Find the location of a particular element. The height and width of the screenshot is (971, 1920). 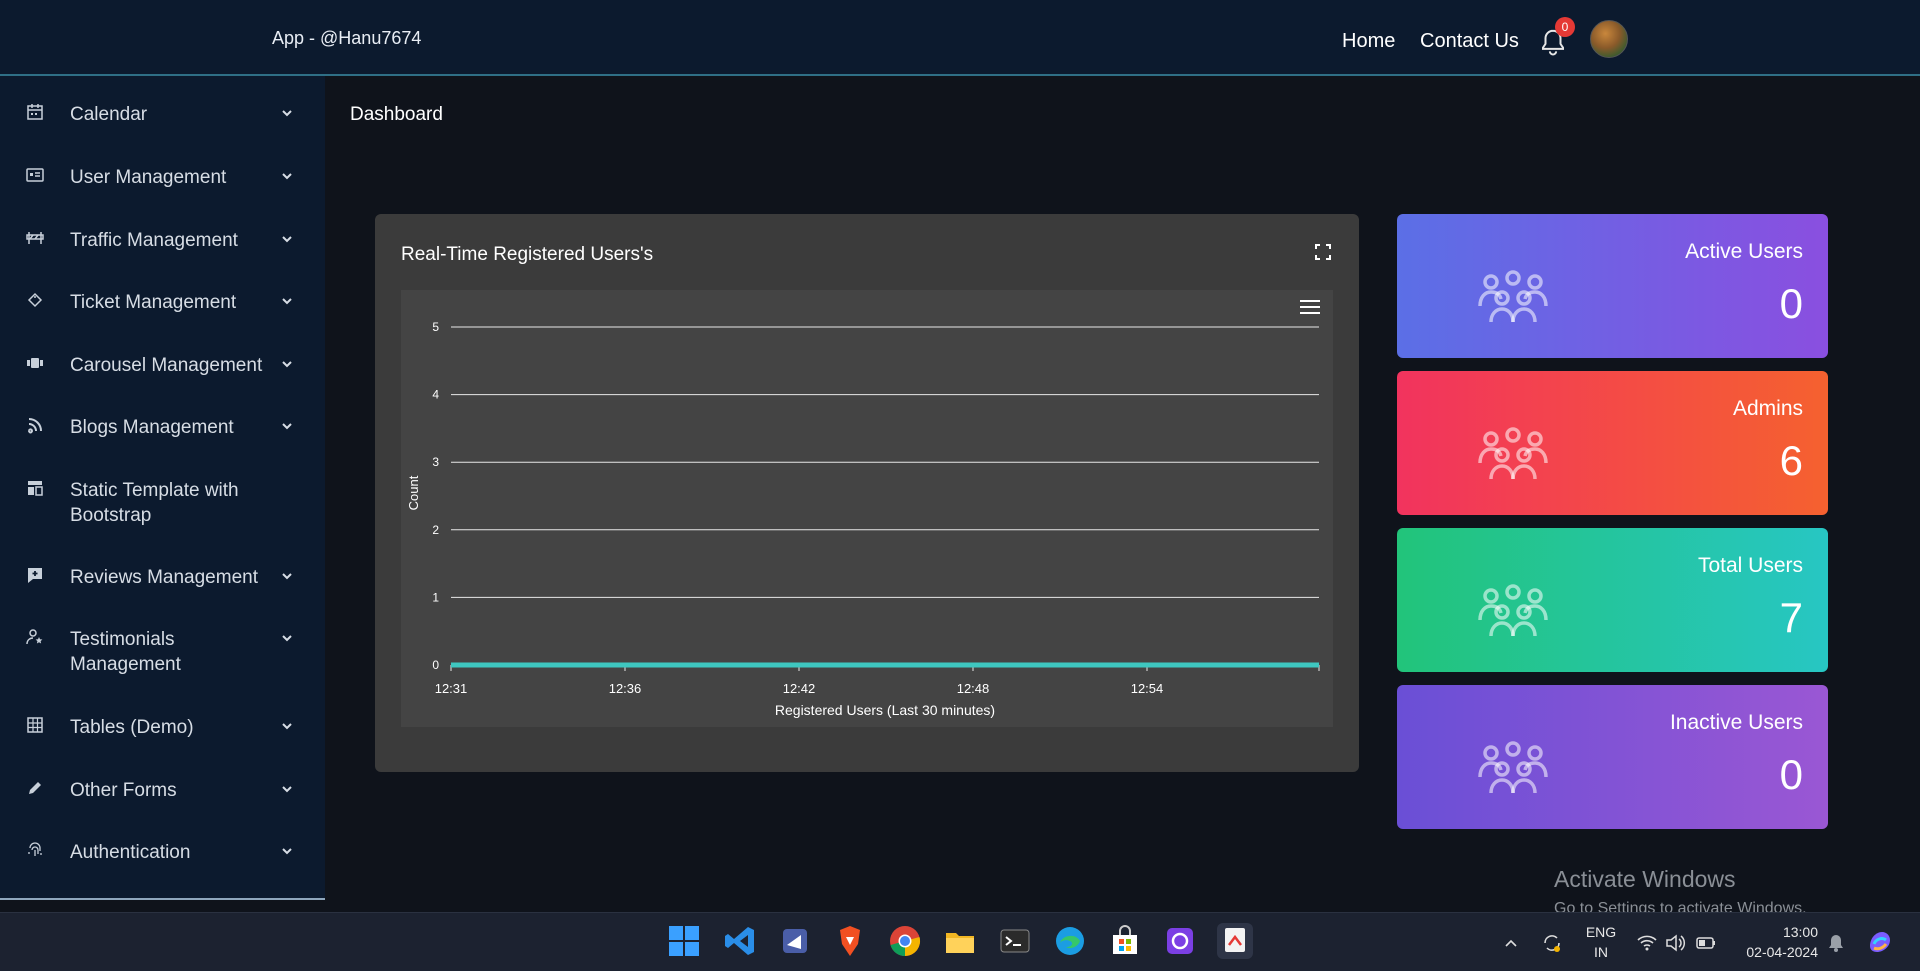

x-tick-label: 12:36 is located at coordinates (625, 688).